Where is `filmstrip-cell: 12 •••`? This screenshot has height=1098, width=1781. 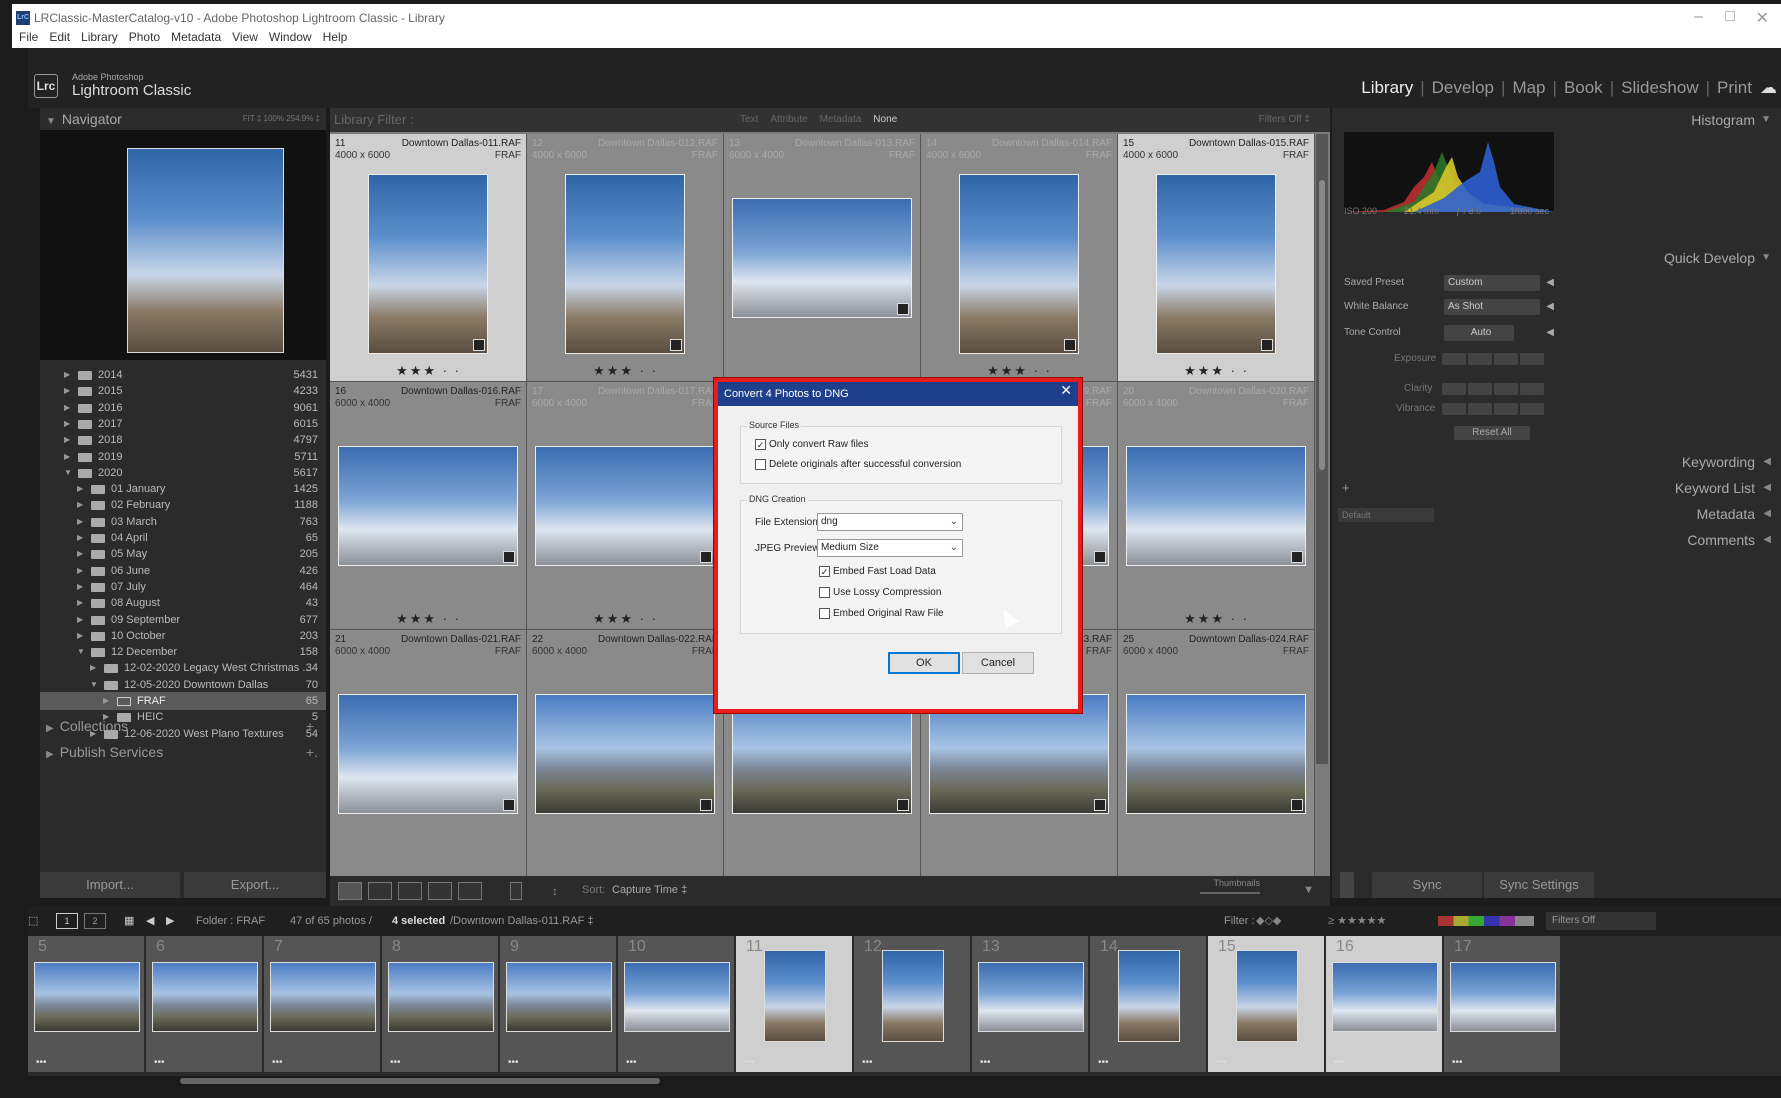 filmstrip-cell: 12 ••• is located at coordinates (912, 1004).